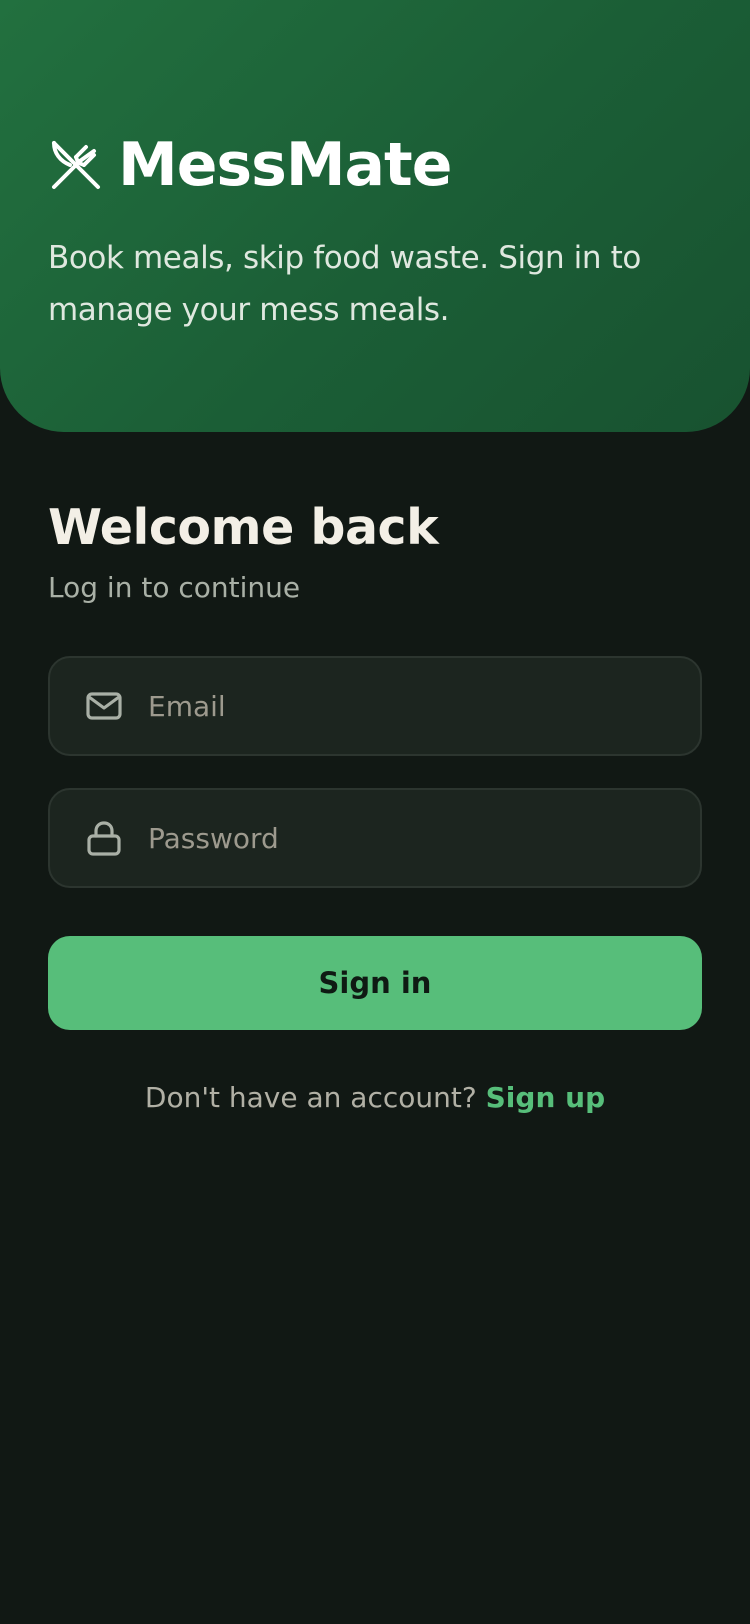 The width and height of the screenshot is (750, 1624). I want to click on signup-prompt: Don't have an account? Sign up, so click(375, 1098).